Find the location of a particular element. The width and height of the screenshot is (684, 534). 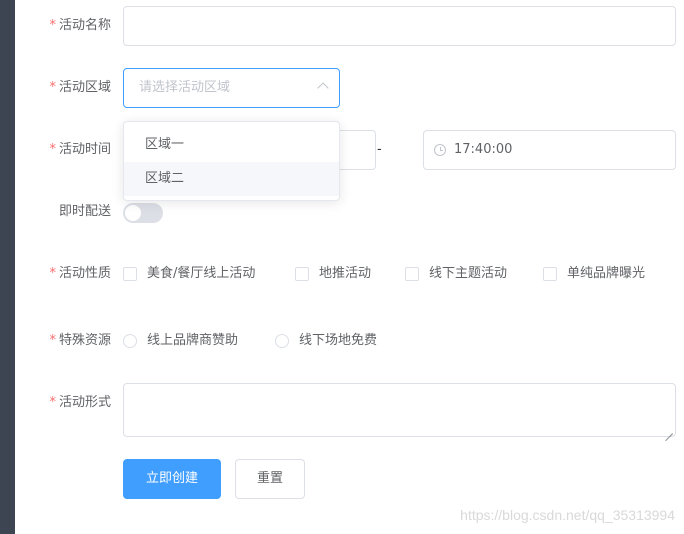

resource-label-text: 特殊资源 is located at coordinates (84, 340).